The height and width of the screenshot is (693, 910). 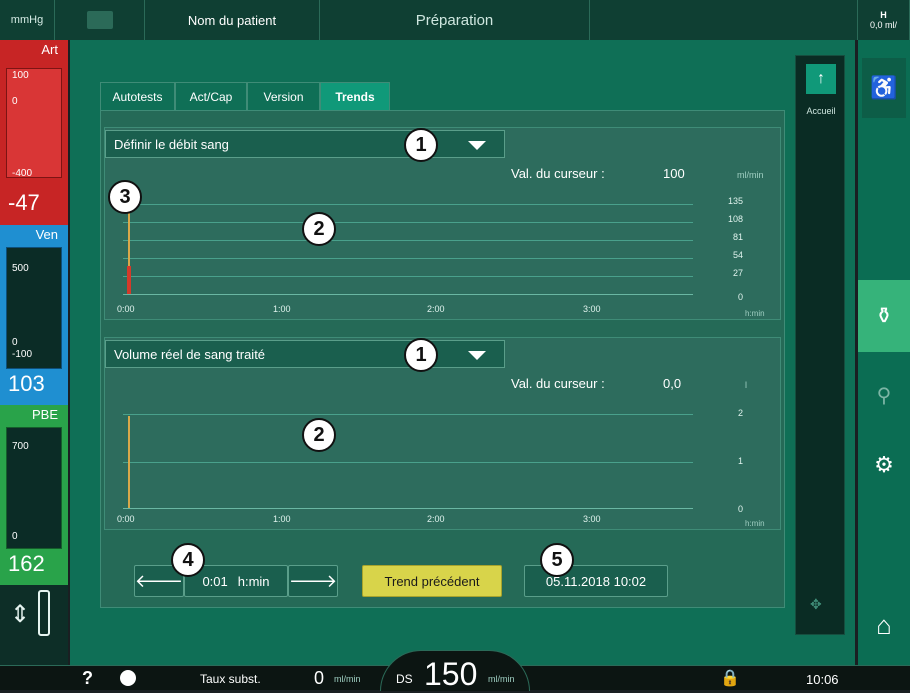 What do you see at coordinates (125, 197) in the screenshot?
I see `callout-badge: 3` at bounding box center [125, 197].